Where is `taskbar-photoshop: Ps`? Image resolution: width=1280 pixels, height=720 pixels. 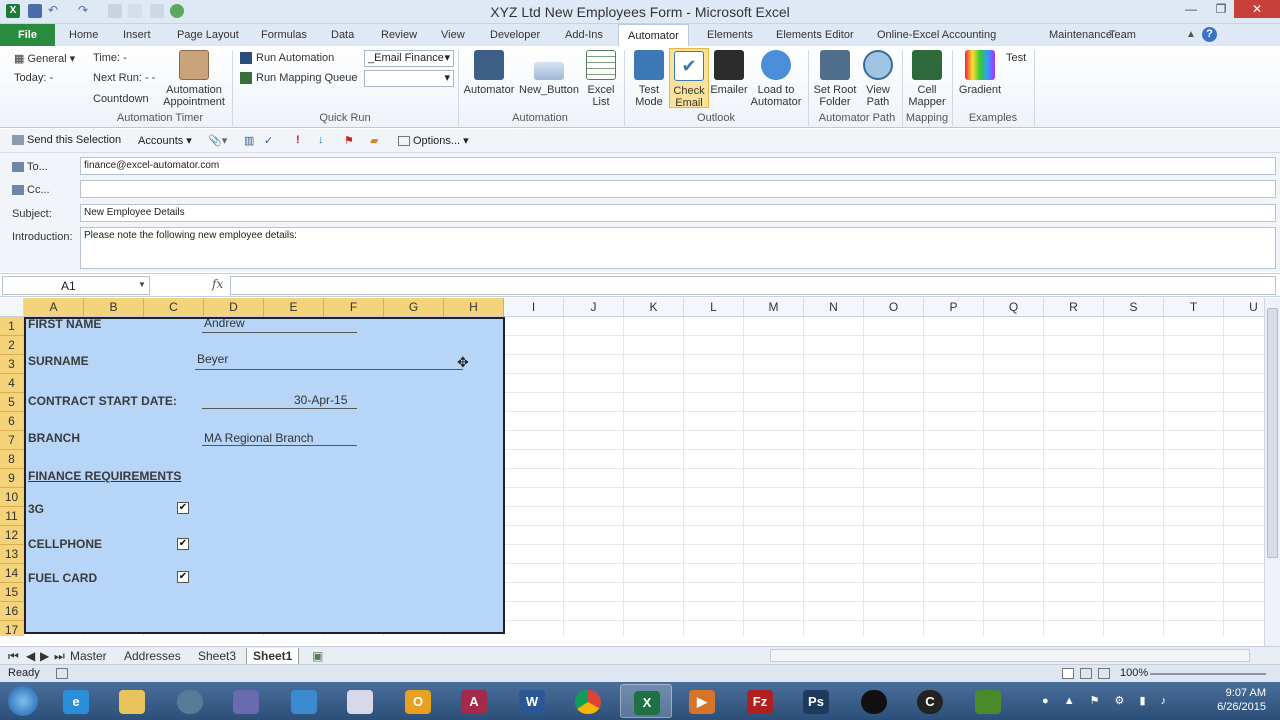
taskbar-photoshop: Ps is located at coordinates (816, 701).